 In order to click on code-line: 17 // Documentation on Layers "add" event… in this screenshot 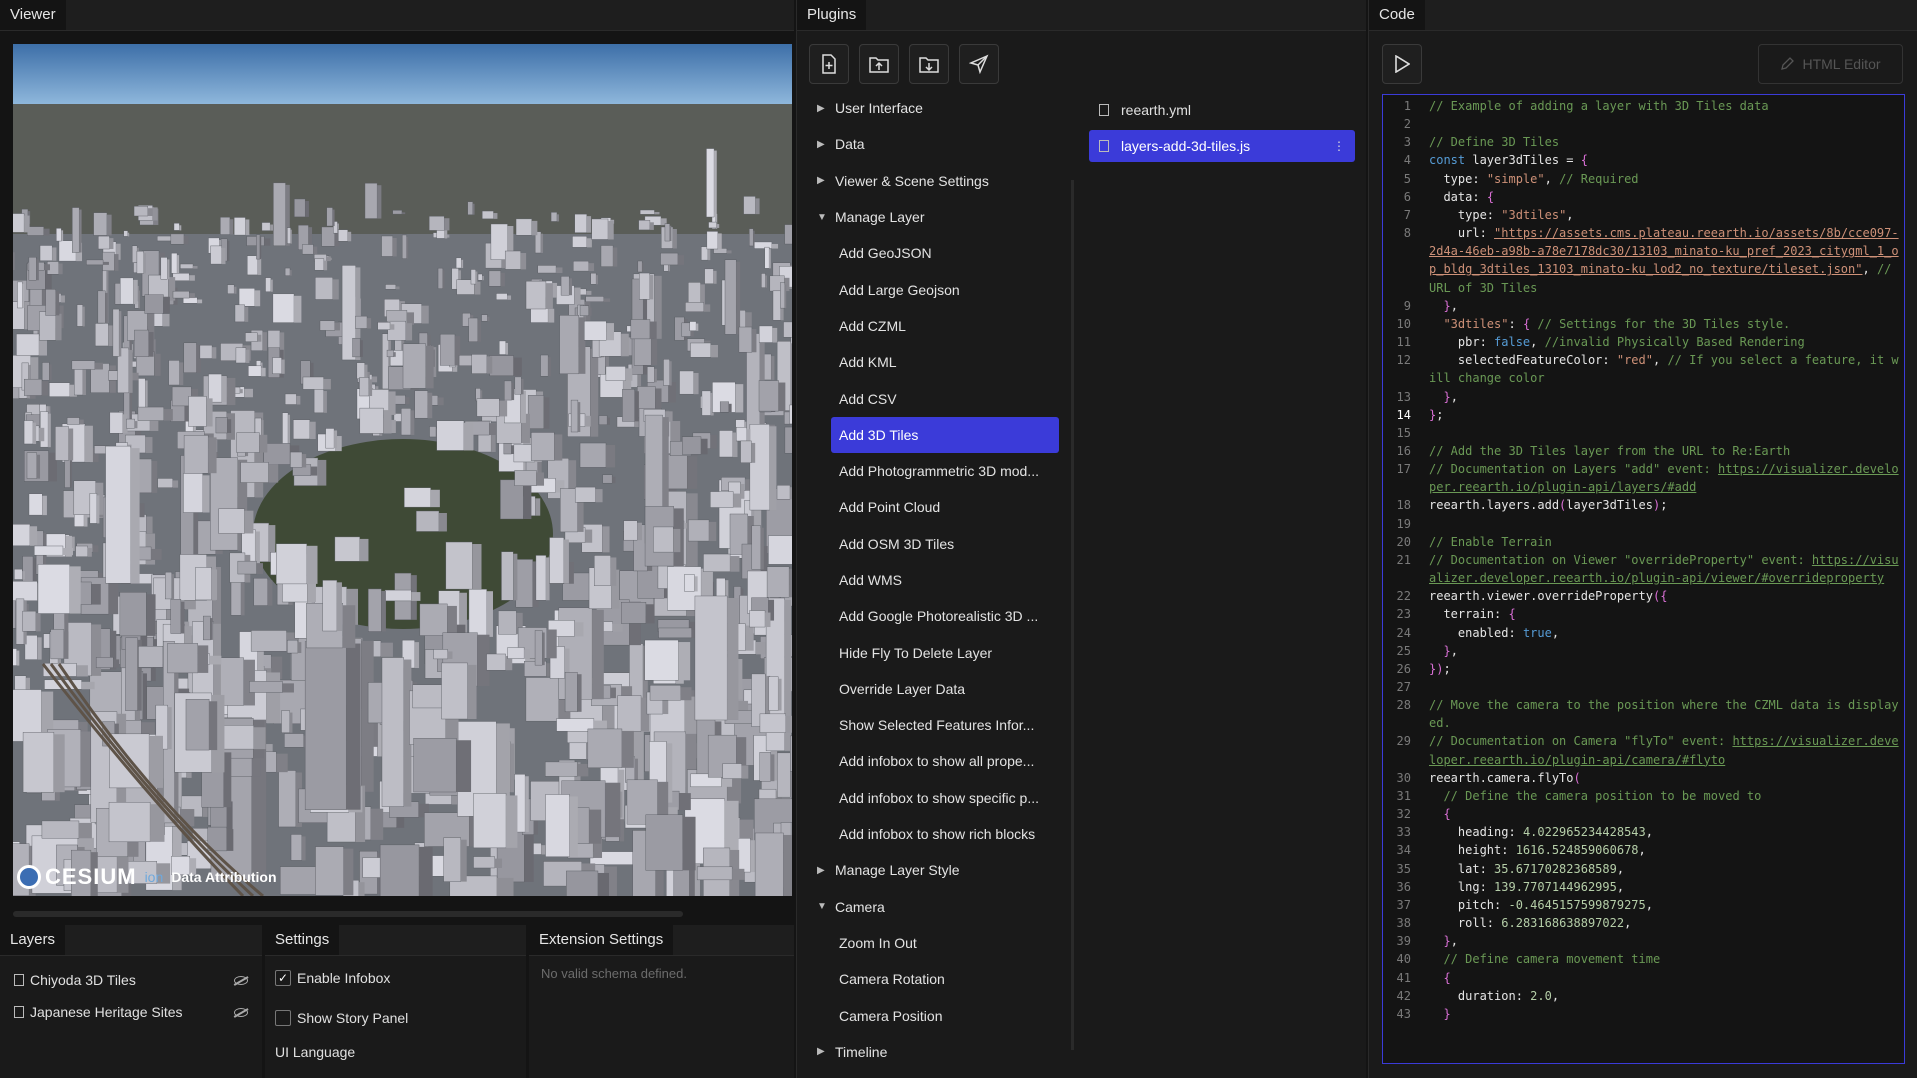, I will do `click(1643, 478)`.